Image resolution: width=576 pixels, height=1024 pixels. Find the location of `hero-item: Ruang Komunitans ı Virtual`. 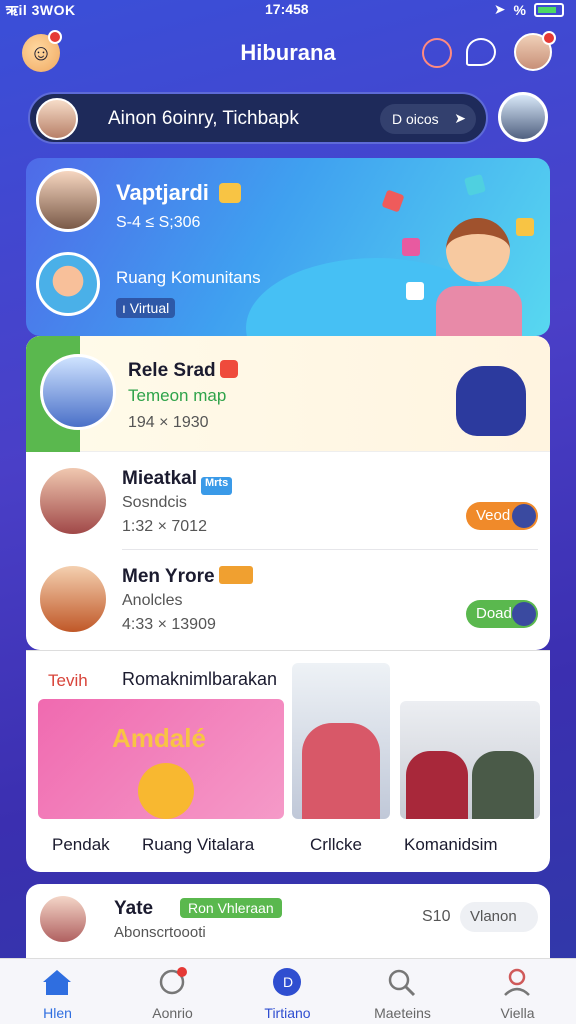

hero-item: Ruang Komunitans ı Virtual is located at coordinates (186, 287).